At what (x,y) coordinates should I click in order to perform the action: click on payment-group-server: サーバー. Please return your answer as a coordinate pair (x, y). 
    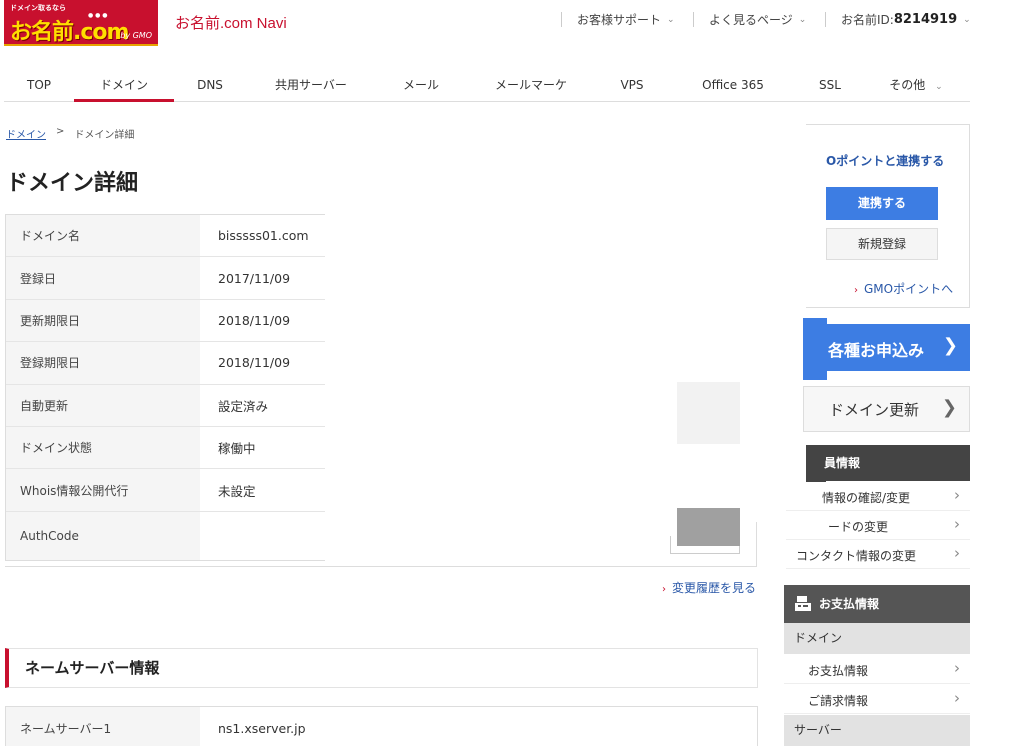
    Looking at the image, I should click on (877, 730).